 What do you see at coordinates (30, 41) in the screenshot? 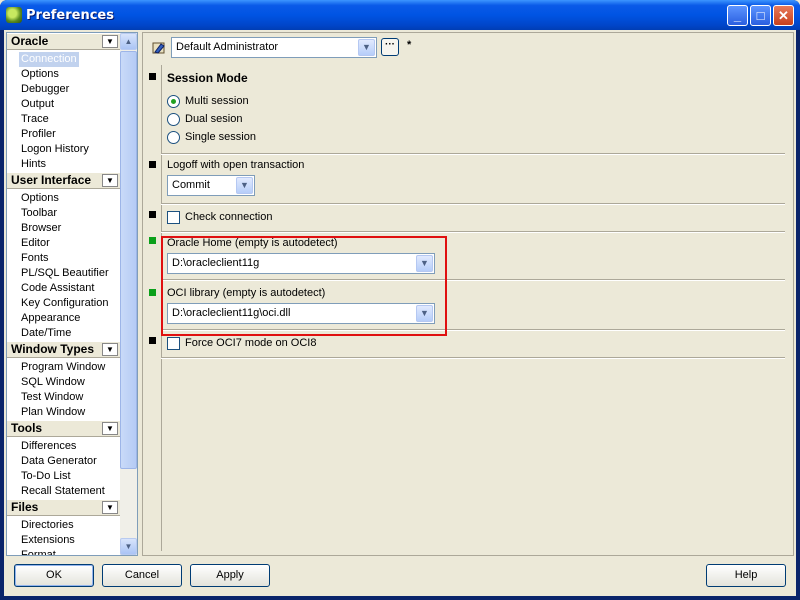
I see `tree-group-label: Oracle` at bounding box center [30, 41].